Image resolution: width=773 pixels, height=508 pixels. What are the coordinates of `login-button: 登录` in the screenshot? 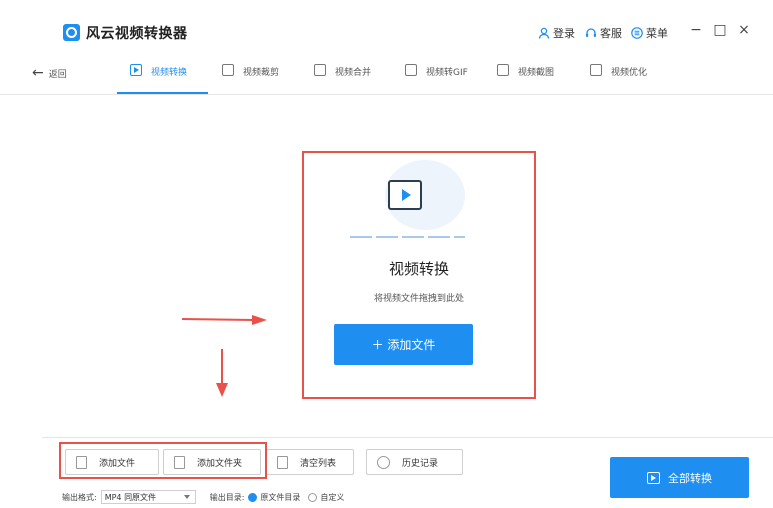 It's located at (556, 33).